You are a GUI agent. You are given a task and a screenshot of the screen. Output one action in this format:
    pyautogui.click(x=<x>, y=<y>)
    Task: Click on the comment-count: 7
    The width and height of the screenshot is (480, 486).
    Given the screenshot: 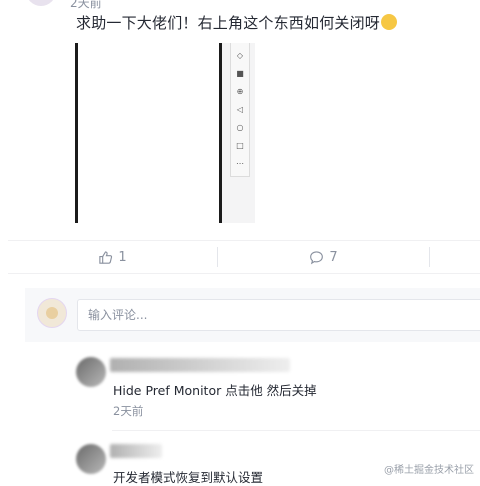 What is the action you would take?
    pyautogui.click(x=333, y=257)
    